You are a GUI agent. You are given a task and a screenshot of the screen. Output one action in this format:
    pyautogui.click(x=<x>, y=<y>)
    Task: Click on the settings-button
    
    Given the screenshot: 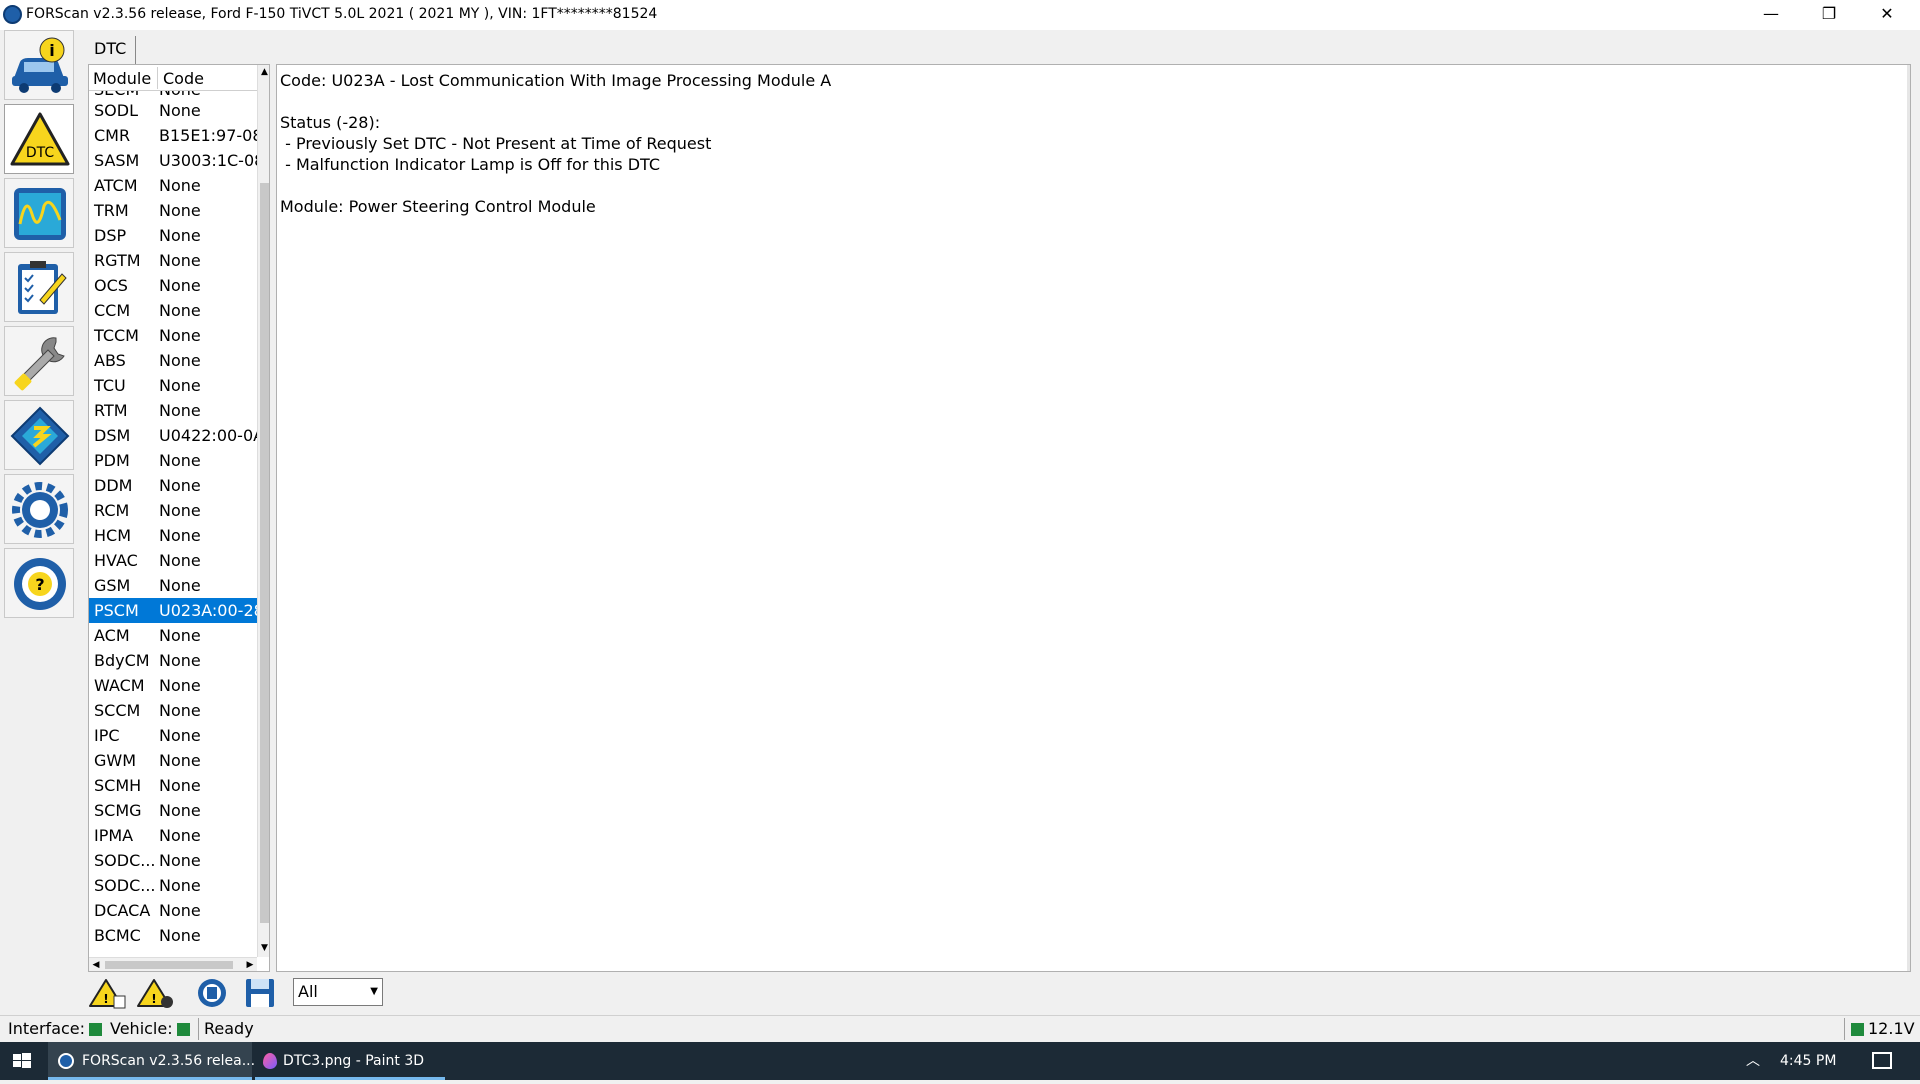 What is the action you would take?
    pyautogui.click(x=39, y=509)
    